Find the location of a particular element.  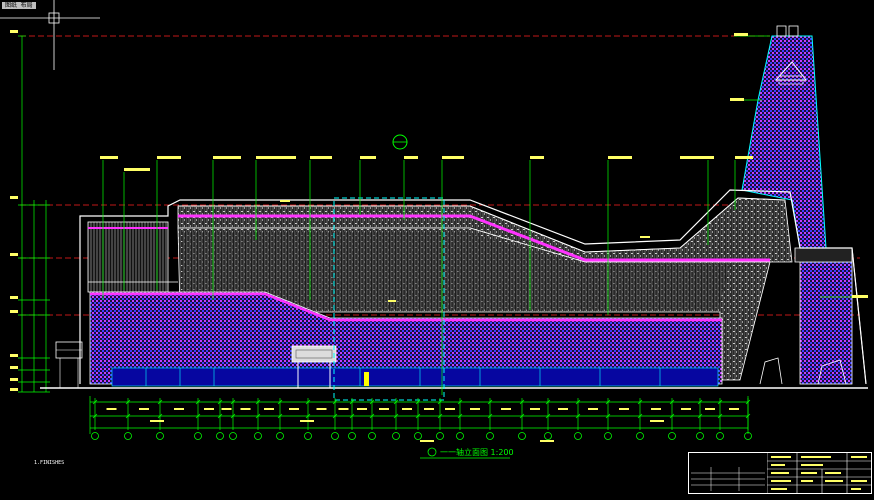

title-block-left-rows is located at coordinates (728, 479).